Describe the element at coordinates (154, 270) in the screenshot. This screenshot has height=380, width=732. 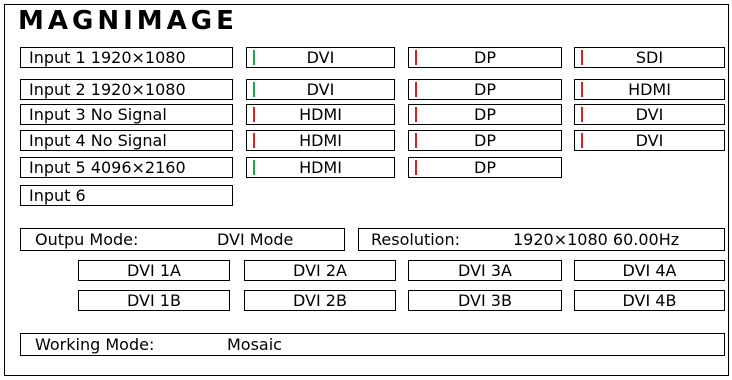
I see `dvi-1a-button: DVI 1A` at that location.